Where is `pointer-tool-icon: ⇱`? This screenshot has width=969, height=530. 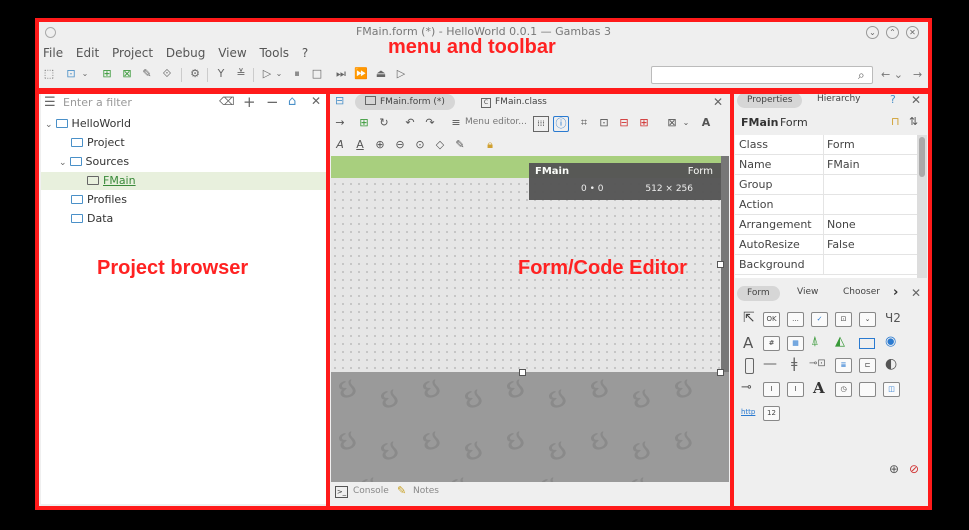 pointer-tool-icon: ⇱ is located at coordinates (749, 318).